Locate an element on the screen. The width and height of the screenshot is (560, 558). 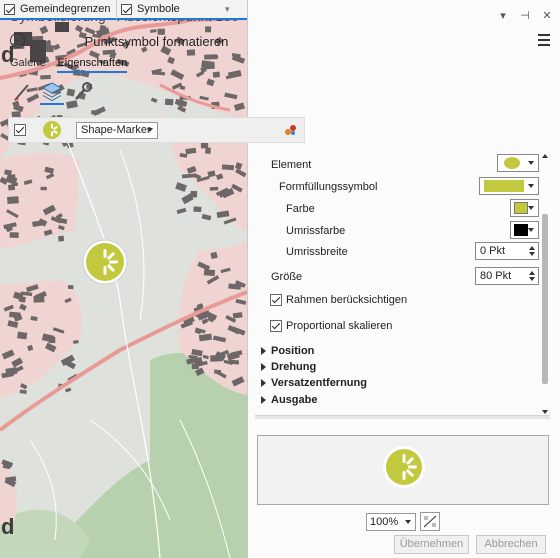
symbol-preview is located at coordinates (403, 470).